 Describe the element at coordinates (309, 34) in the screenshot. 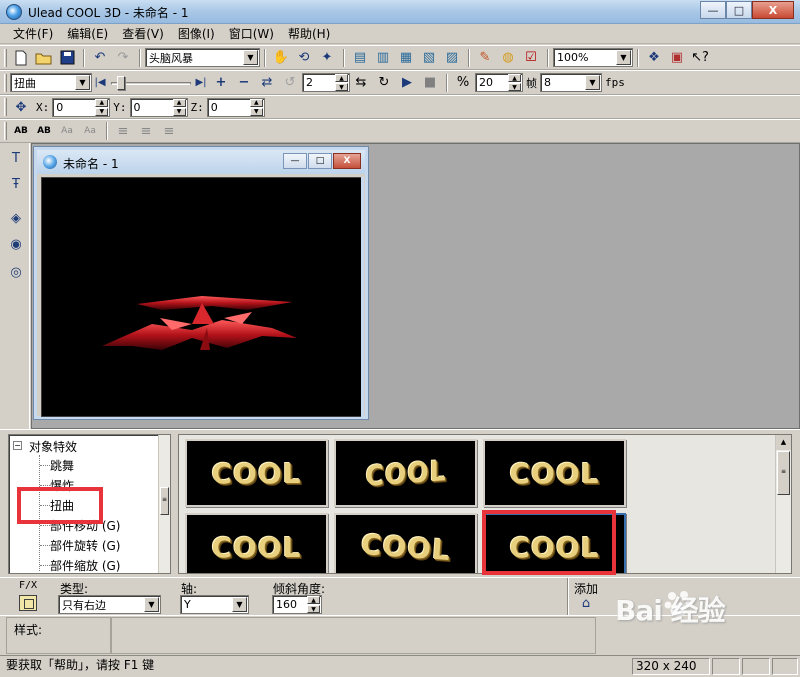

I see `menu-help: 帮助(H)` at that location.